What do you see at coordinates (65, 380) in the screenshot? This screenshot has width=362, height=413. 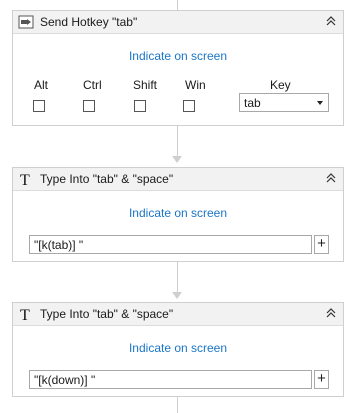 I see `text-input-value: "[k(down)] "` at bounding box center [65, 380].